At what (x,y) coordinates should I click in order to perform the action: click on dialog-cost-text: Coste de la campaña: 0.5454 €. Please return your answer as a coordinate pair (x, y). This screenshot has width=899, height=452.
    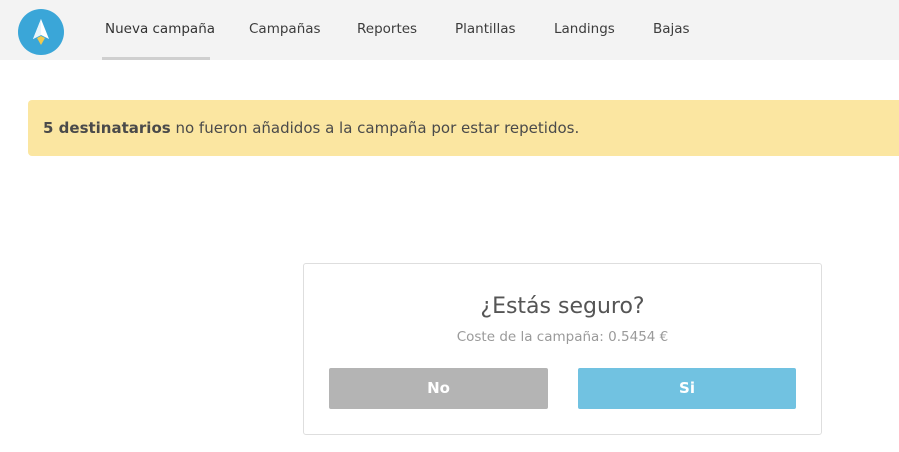
    Looking at the image, I should click on (562, 337).